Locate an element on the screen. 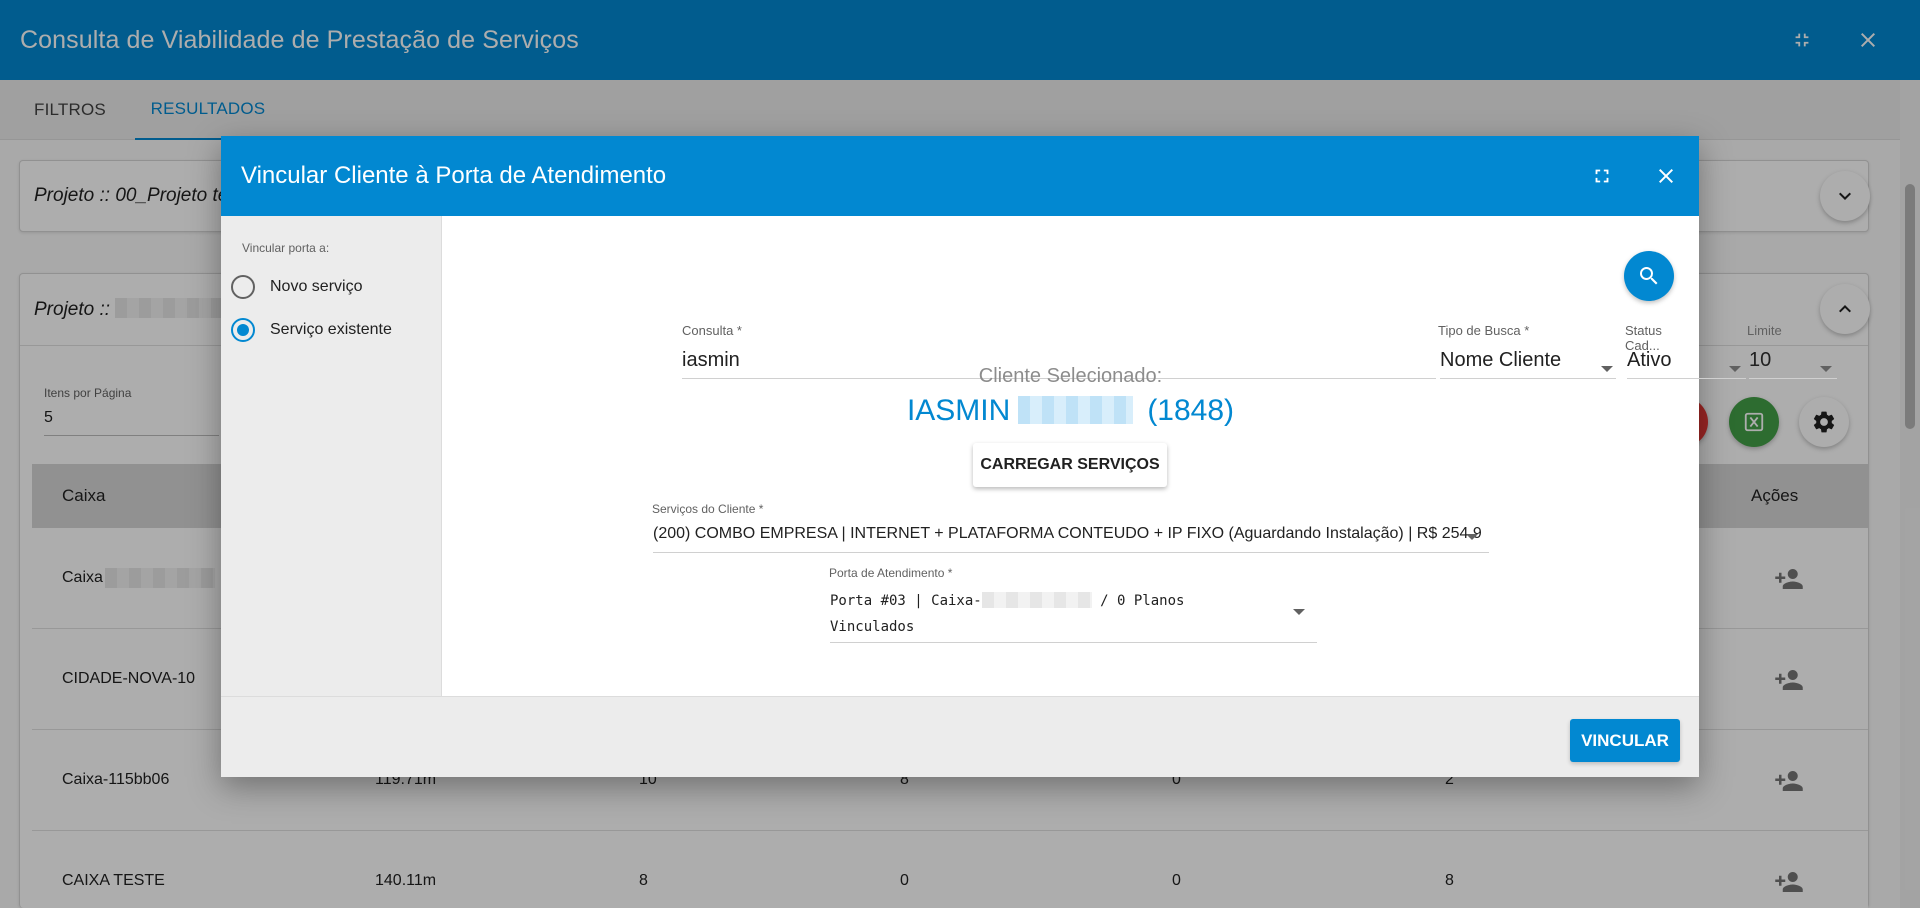 The width and height of the screenshot is (1920, 908). porta-select: Porta #03 | Caixa- / 0 Planos Vinculados is located at coordinates (1073, 615).